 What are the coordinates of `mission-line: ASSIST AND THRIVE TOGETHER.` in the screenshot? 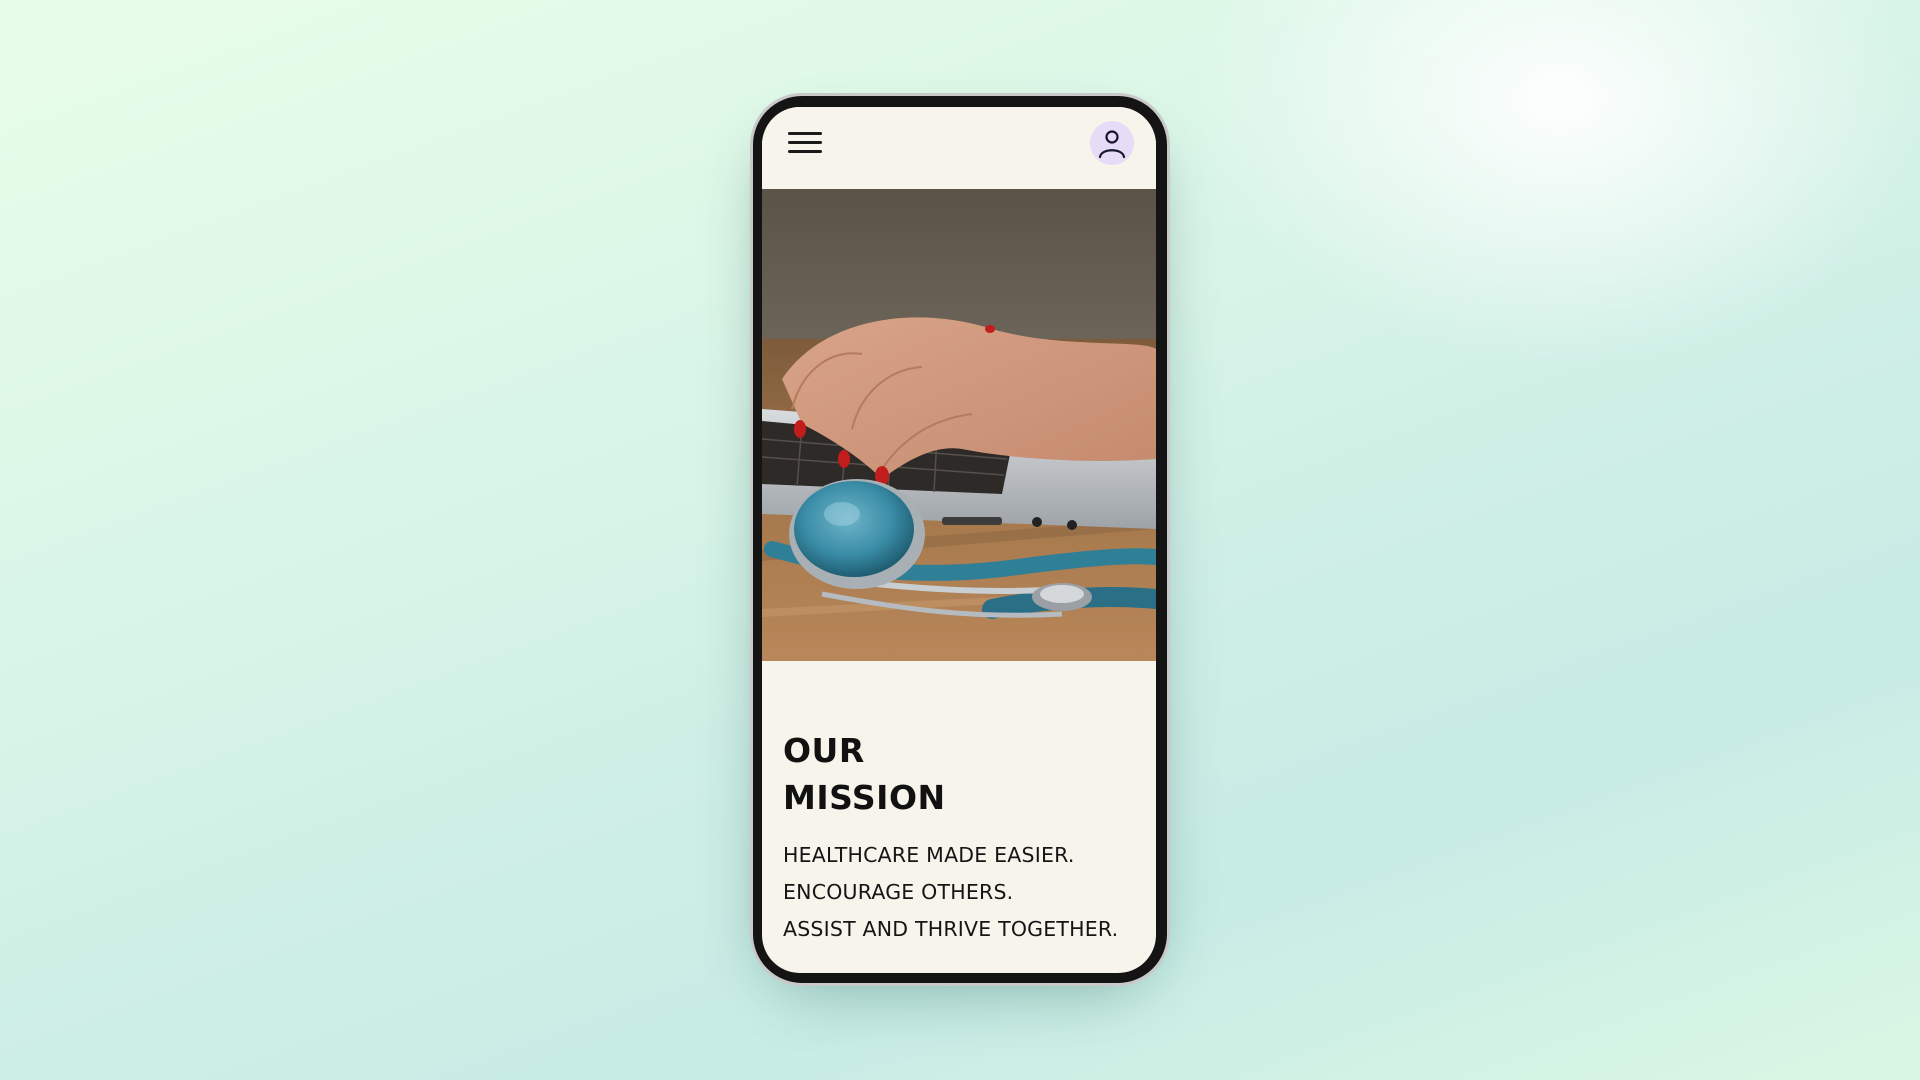 It's located at (951, 929).